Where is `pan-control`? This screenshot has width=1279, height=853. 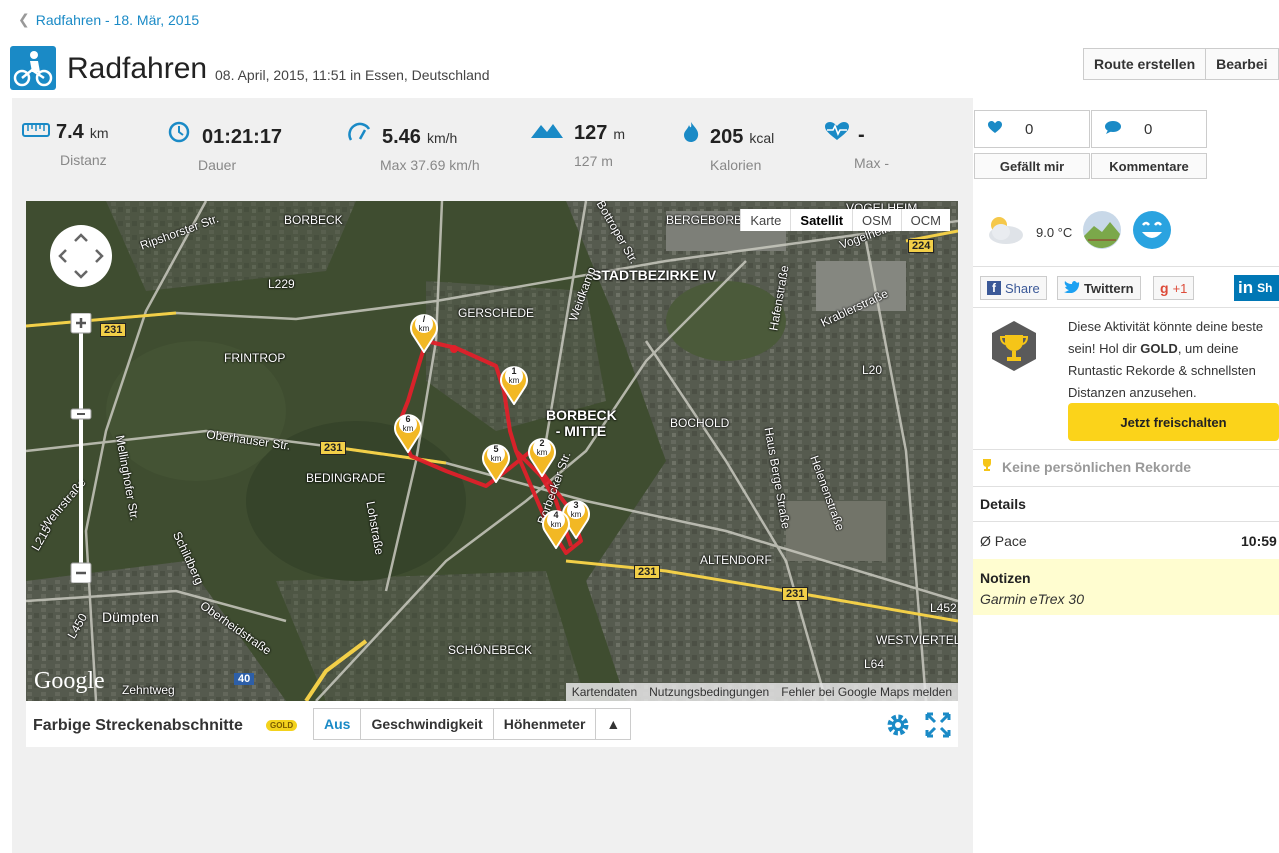 pan-control is located at coordinates (81, 256).